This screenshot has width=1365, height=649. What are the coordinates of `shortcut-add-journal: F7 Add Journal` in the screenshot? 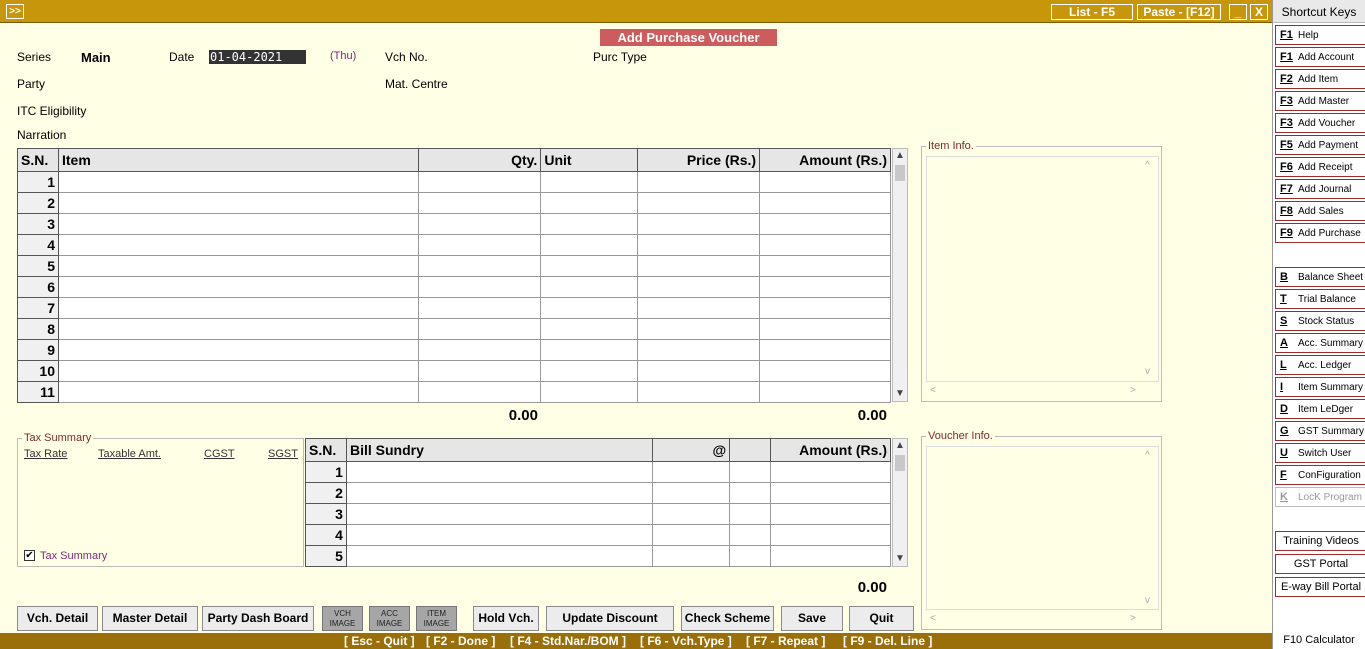 It's located at (1320, 189).